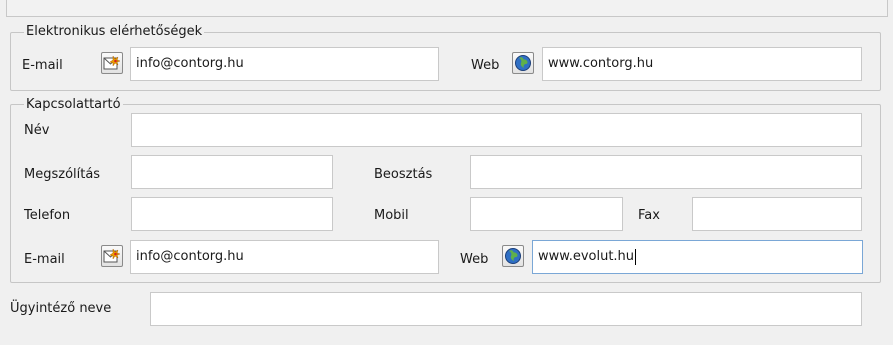 This screenshot has height=345, width=893. Describe the element at coordinates (232, 214) in the screenshot. I see `phone-field` at that location.